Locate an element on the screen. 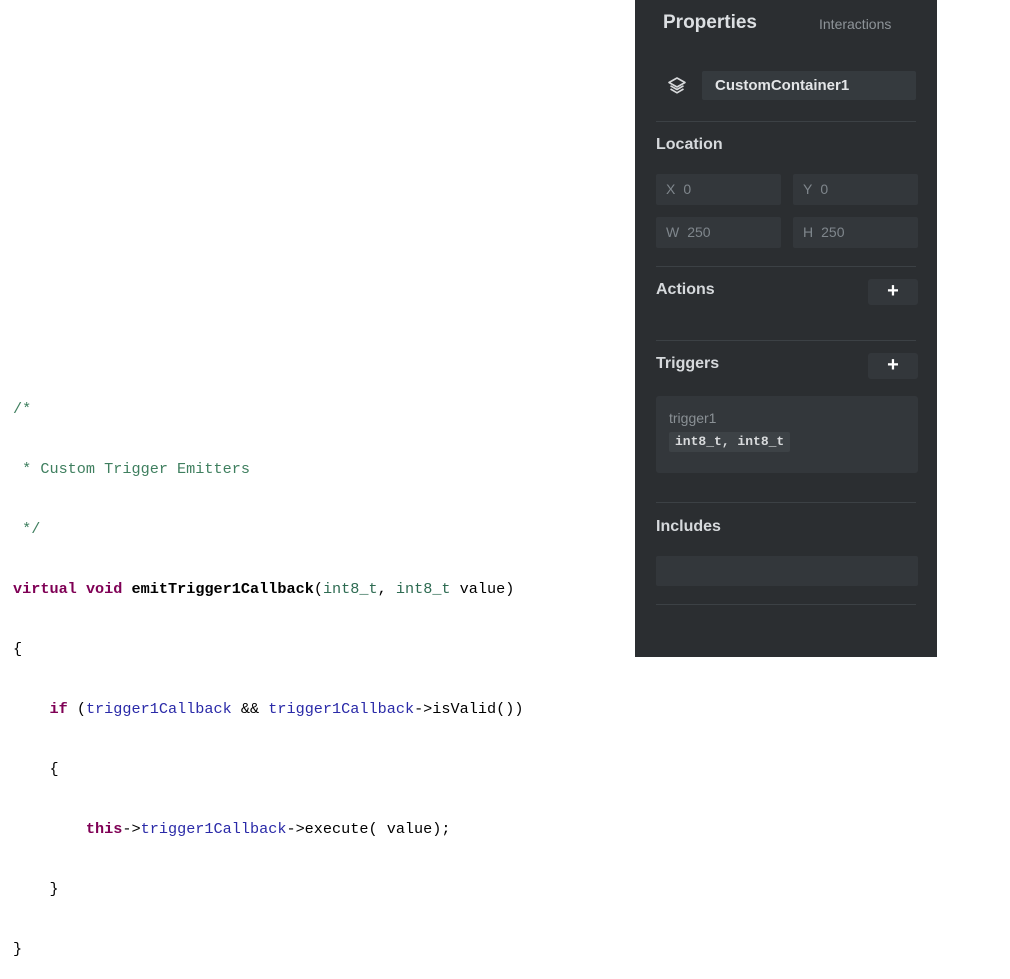 Image resolution: width=1010 pixels, height=979 pixels. code-punct: , is located at coordinates (386, 589).